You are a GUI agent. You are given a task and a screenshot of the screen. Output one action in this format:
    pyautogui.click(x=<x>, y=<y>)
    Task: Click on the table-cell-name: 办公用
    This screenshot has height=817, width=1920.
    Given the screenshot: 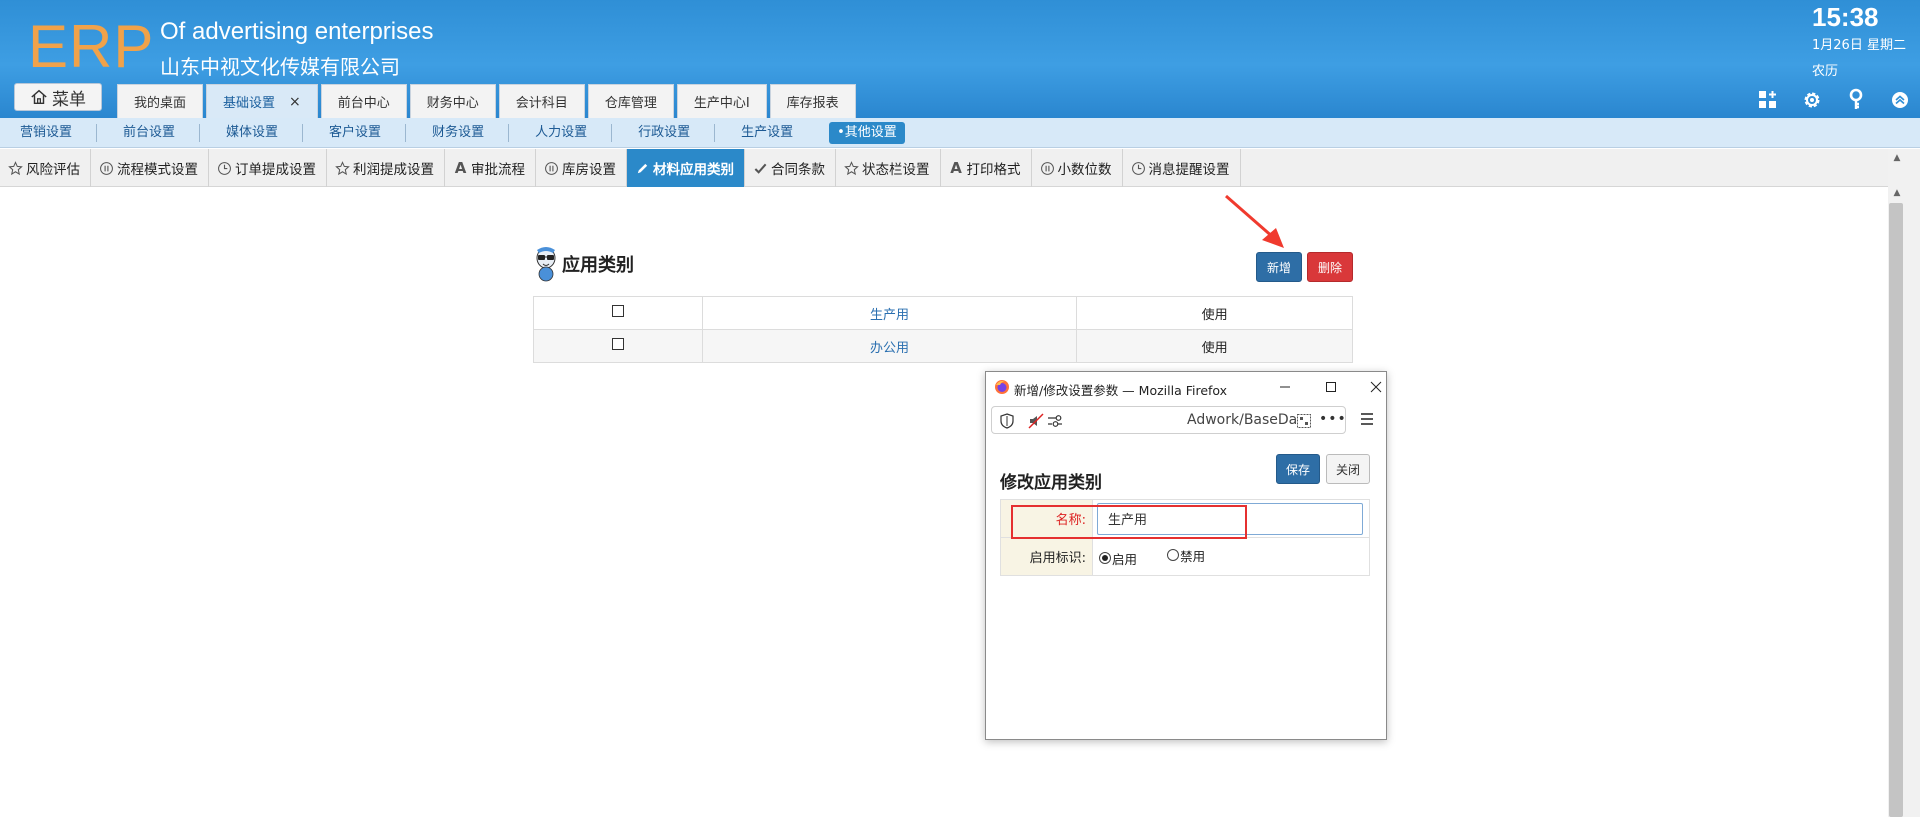 What is the action you would take?
    pyautogui.click(x=889, y=346)
    